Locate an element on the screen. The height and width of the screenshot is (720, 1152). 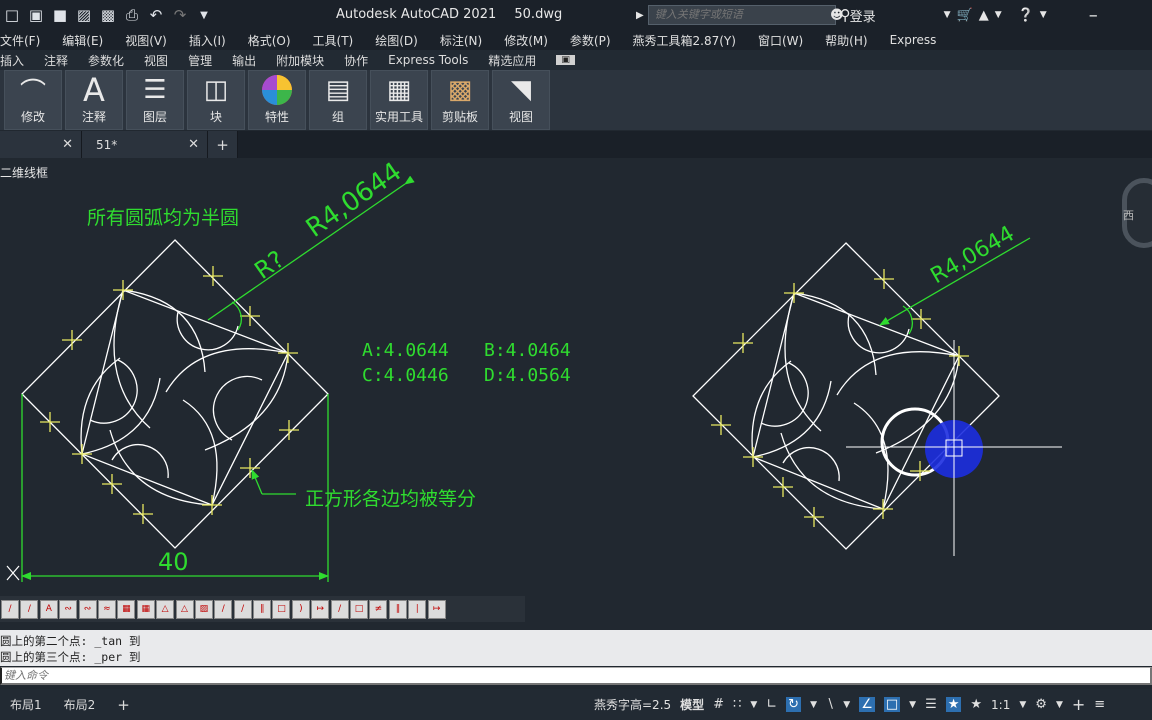
command-input is located at coordinates (576, 676).